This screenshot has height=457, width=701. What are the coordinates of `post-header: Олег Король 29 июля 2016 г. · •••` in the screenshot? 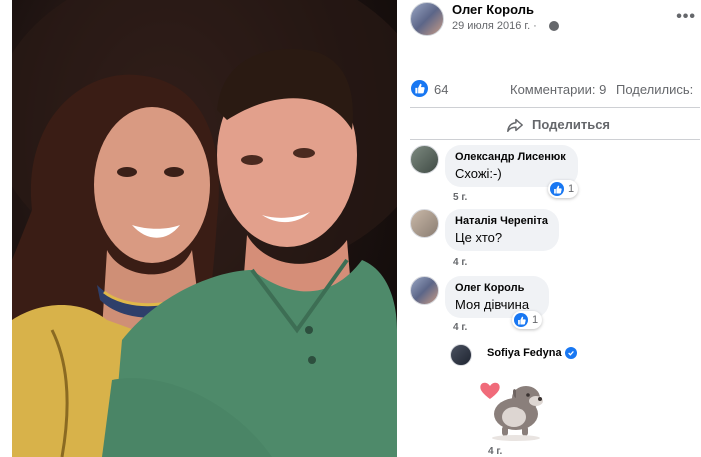 It's located at (555, 21).